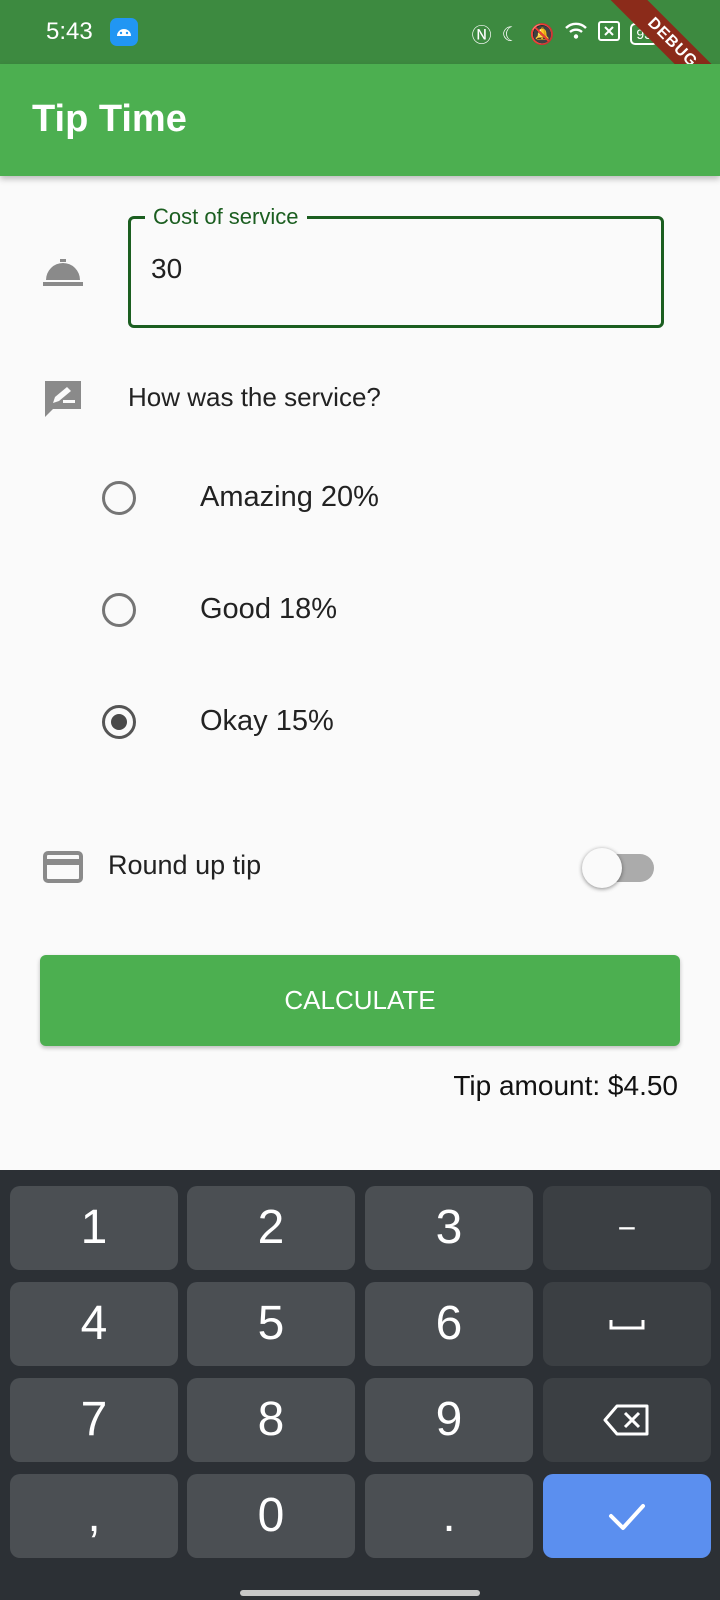  I want to click on space-icon, so click(627, 1325).